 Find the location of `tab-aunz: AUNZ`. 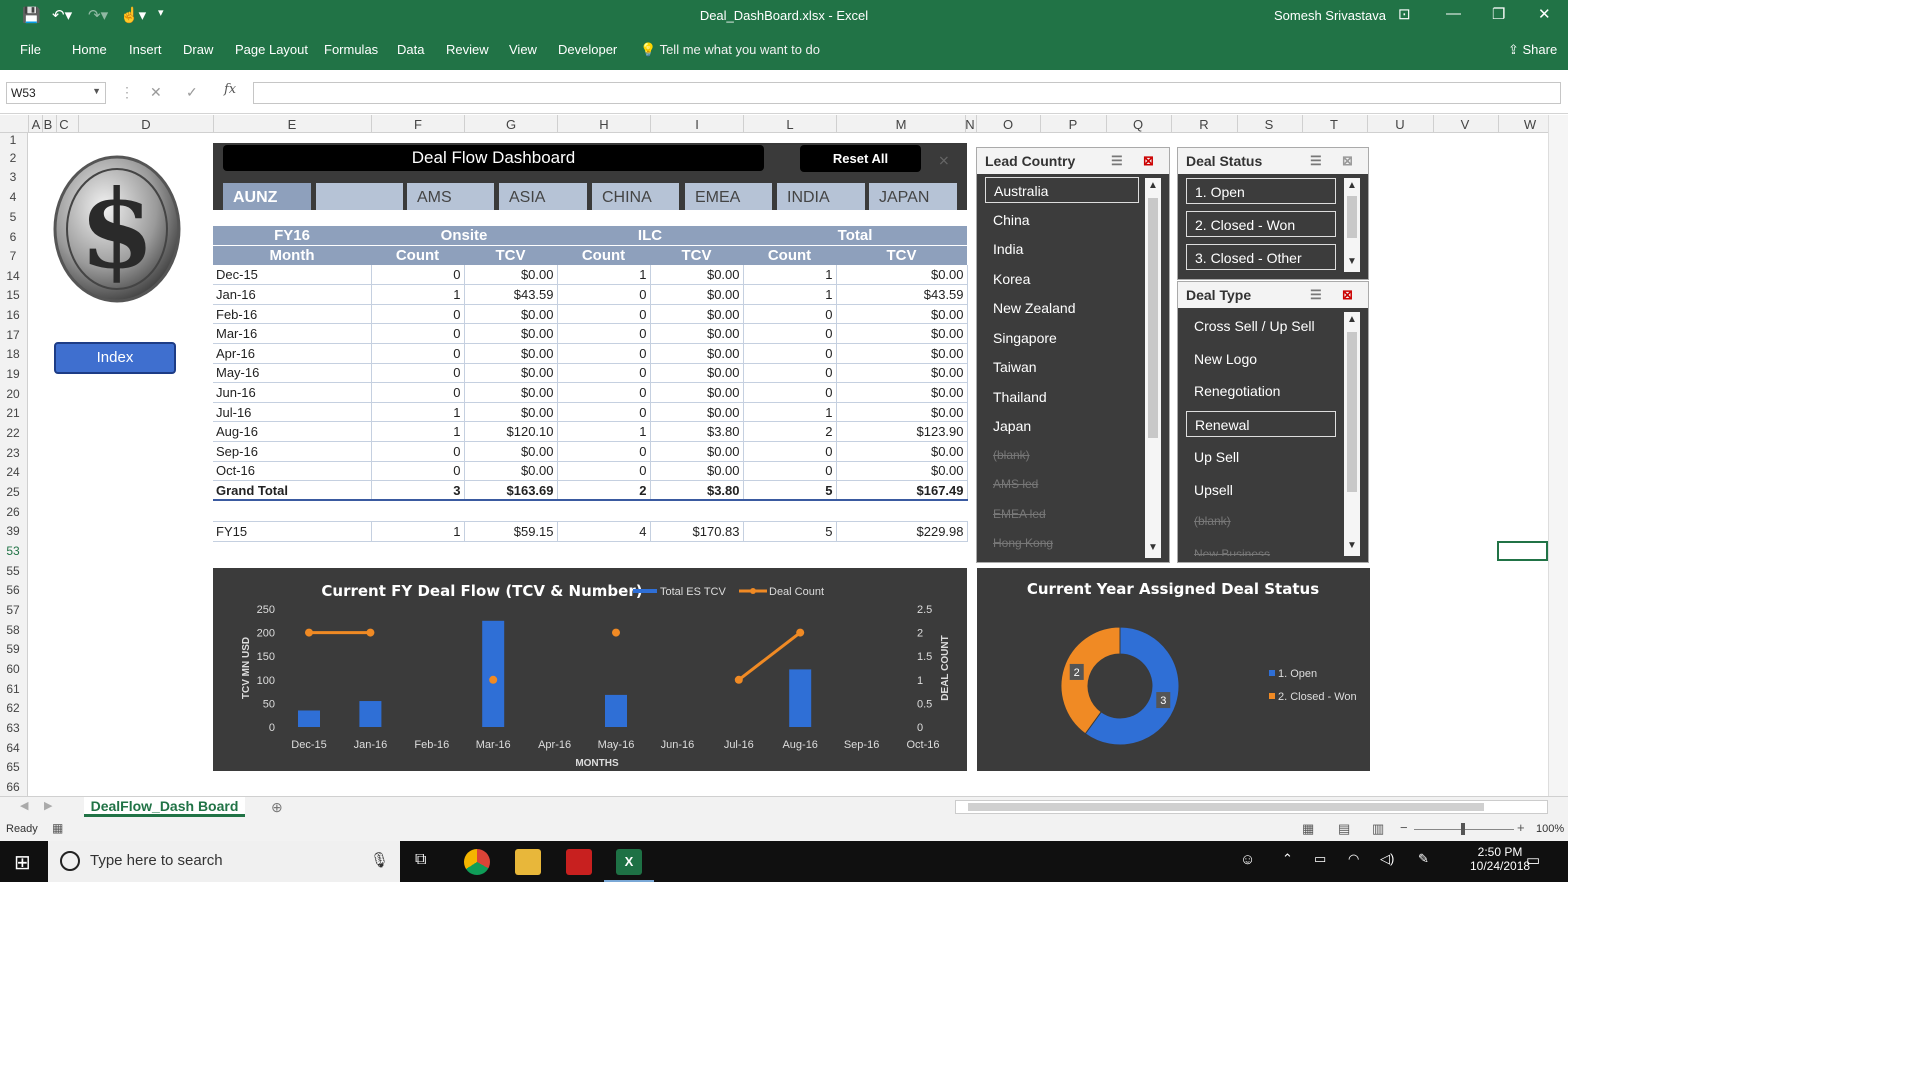

tab-aunz: AUNZ is located at coordinates (267, 196).